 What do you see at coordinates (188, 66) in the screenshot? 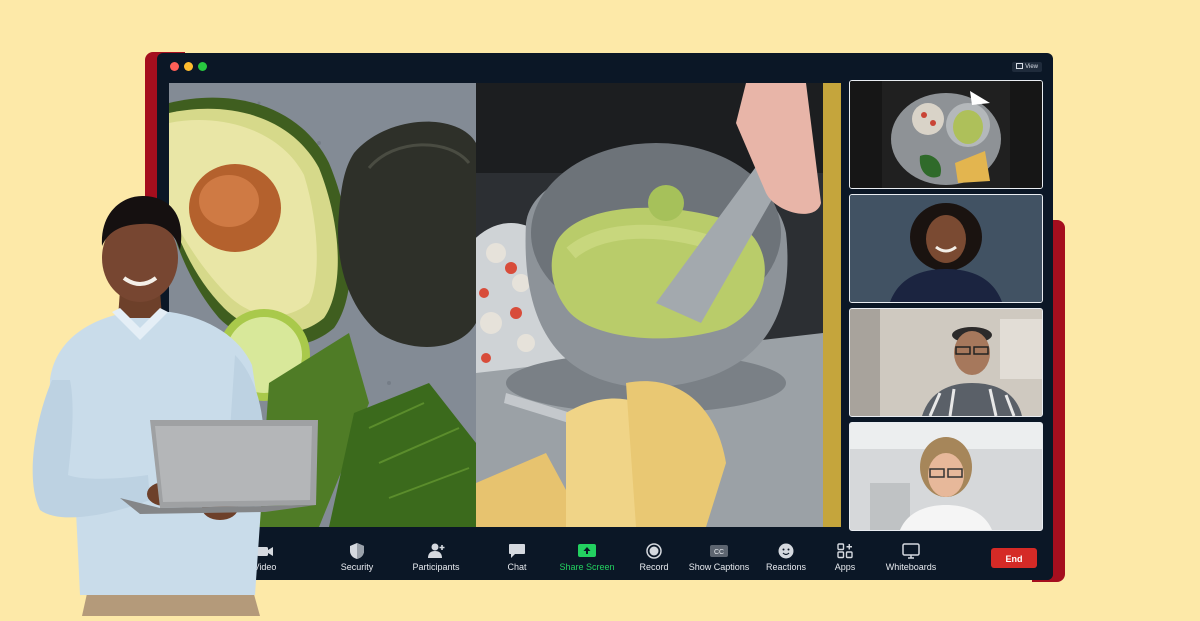
I see `minimize-window-button` at bounding box center [188, 66].